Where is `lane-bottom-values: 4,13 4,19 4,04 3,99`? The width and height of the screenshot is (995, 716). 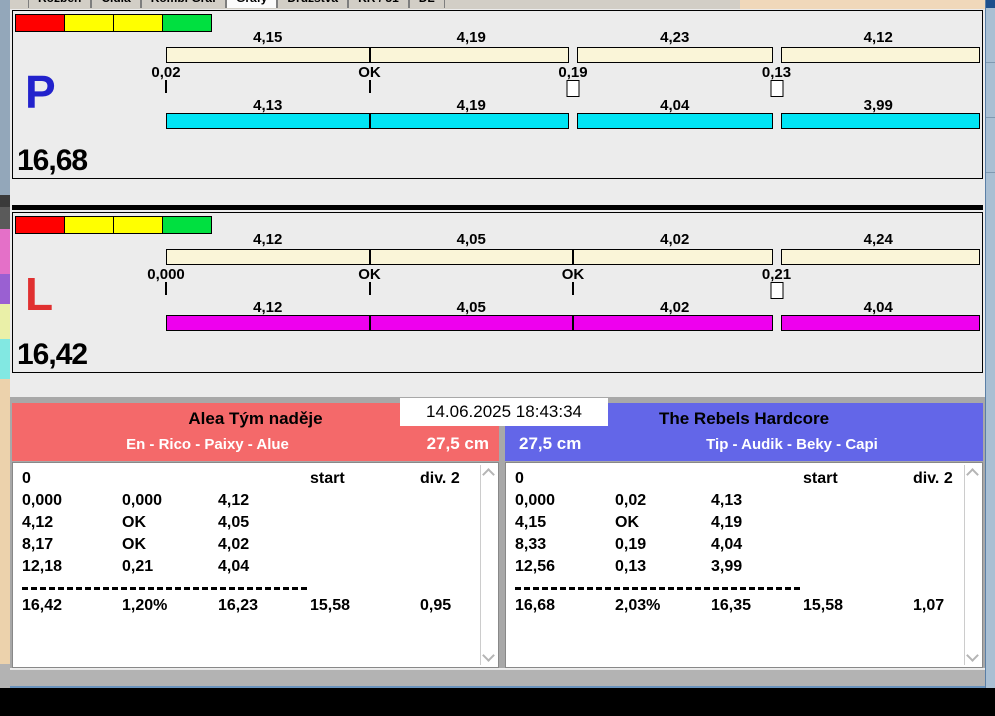 lane-bottom-values: 4,13 4,19 4,04 3,99 is located at coordinates (573, 105).